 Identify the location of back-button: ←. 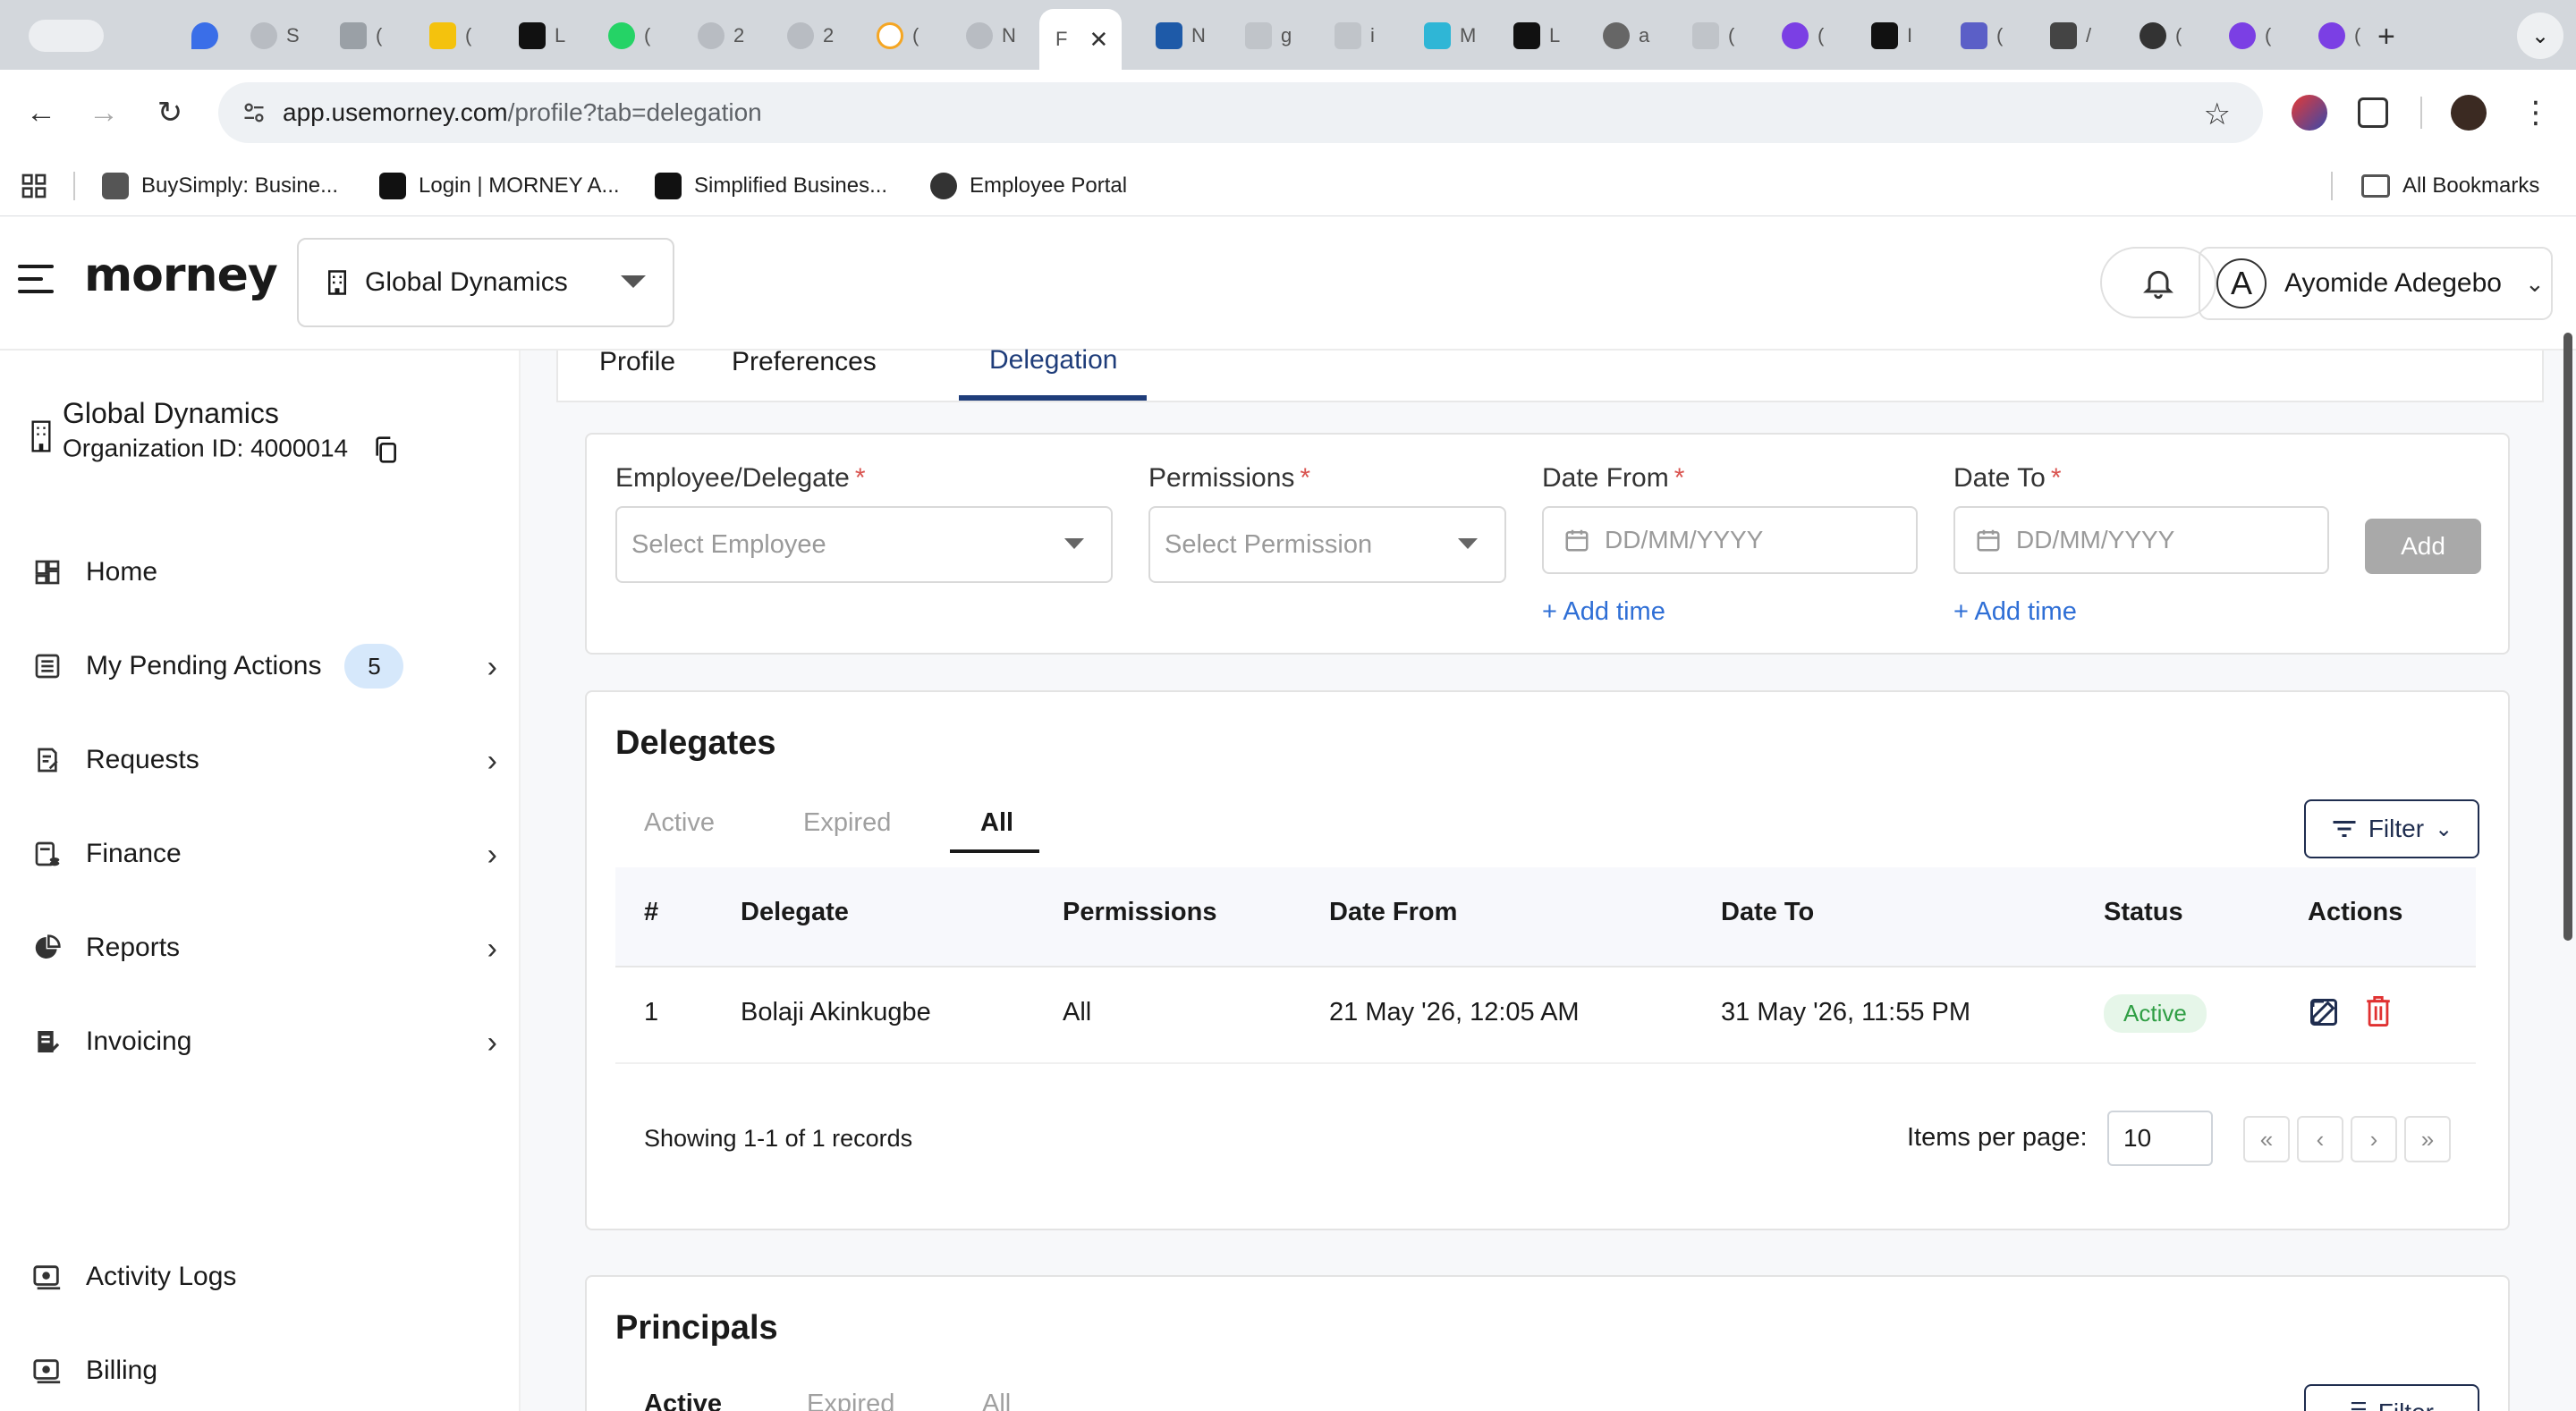
(41, 112).